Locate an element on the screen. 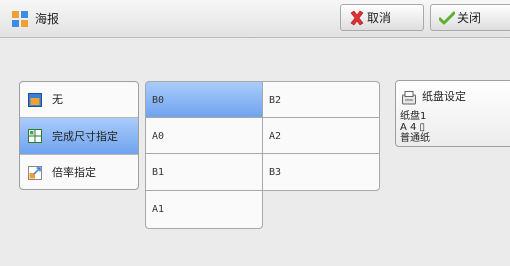 This screenshot has height=266, width=510. title-bar: 海报 取消 关闭 is located at coordinates (255, 19).